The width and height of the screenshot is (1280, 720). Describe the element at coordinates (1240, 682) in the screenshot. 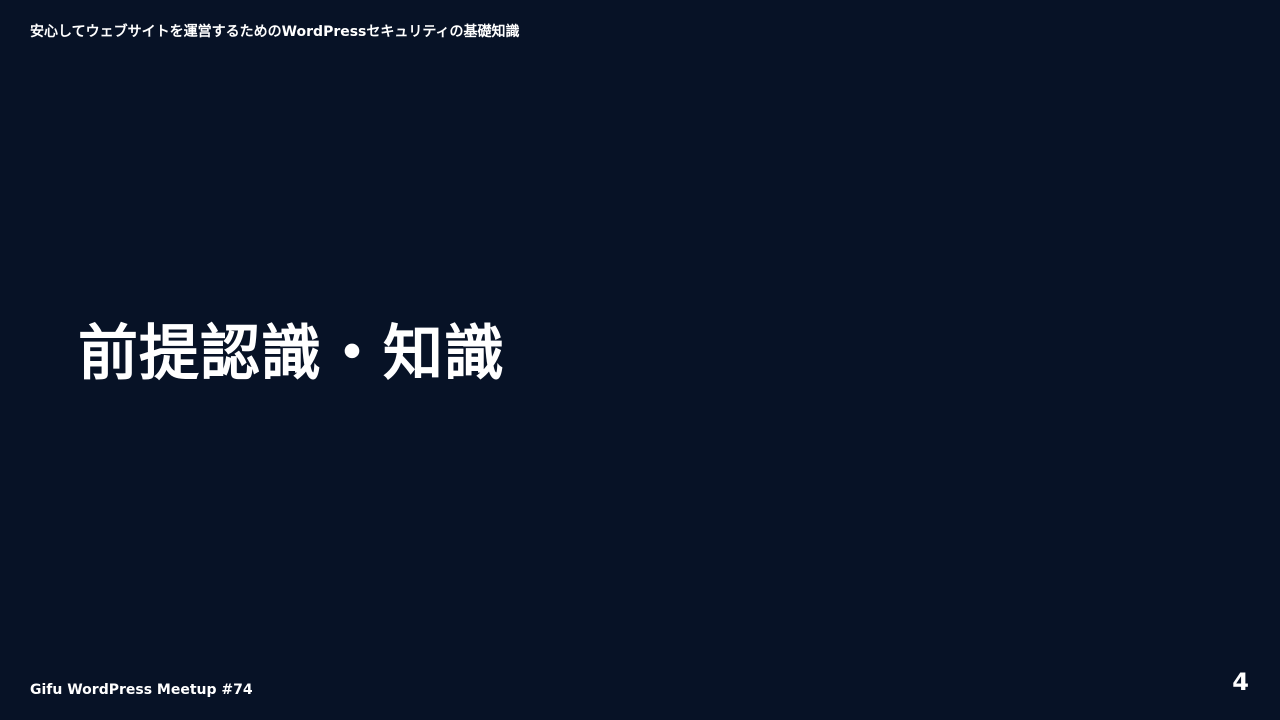

I see `page-number: 4` at that location.